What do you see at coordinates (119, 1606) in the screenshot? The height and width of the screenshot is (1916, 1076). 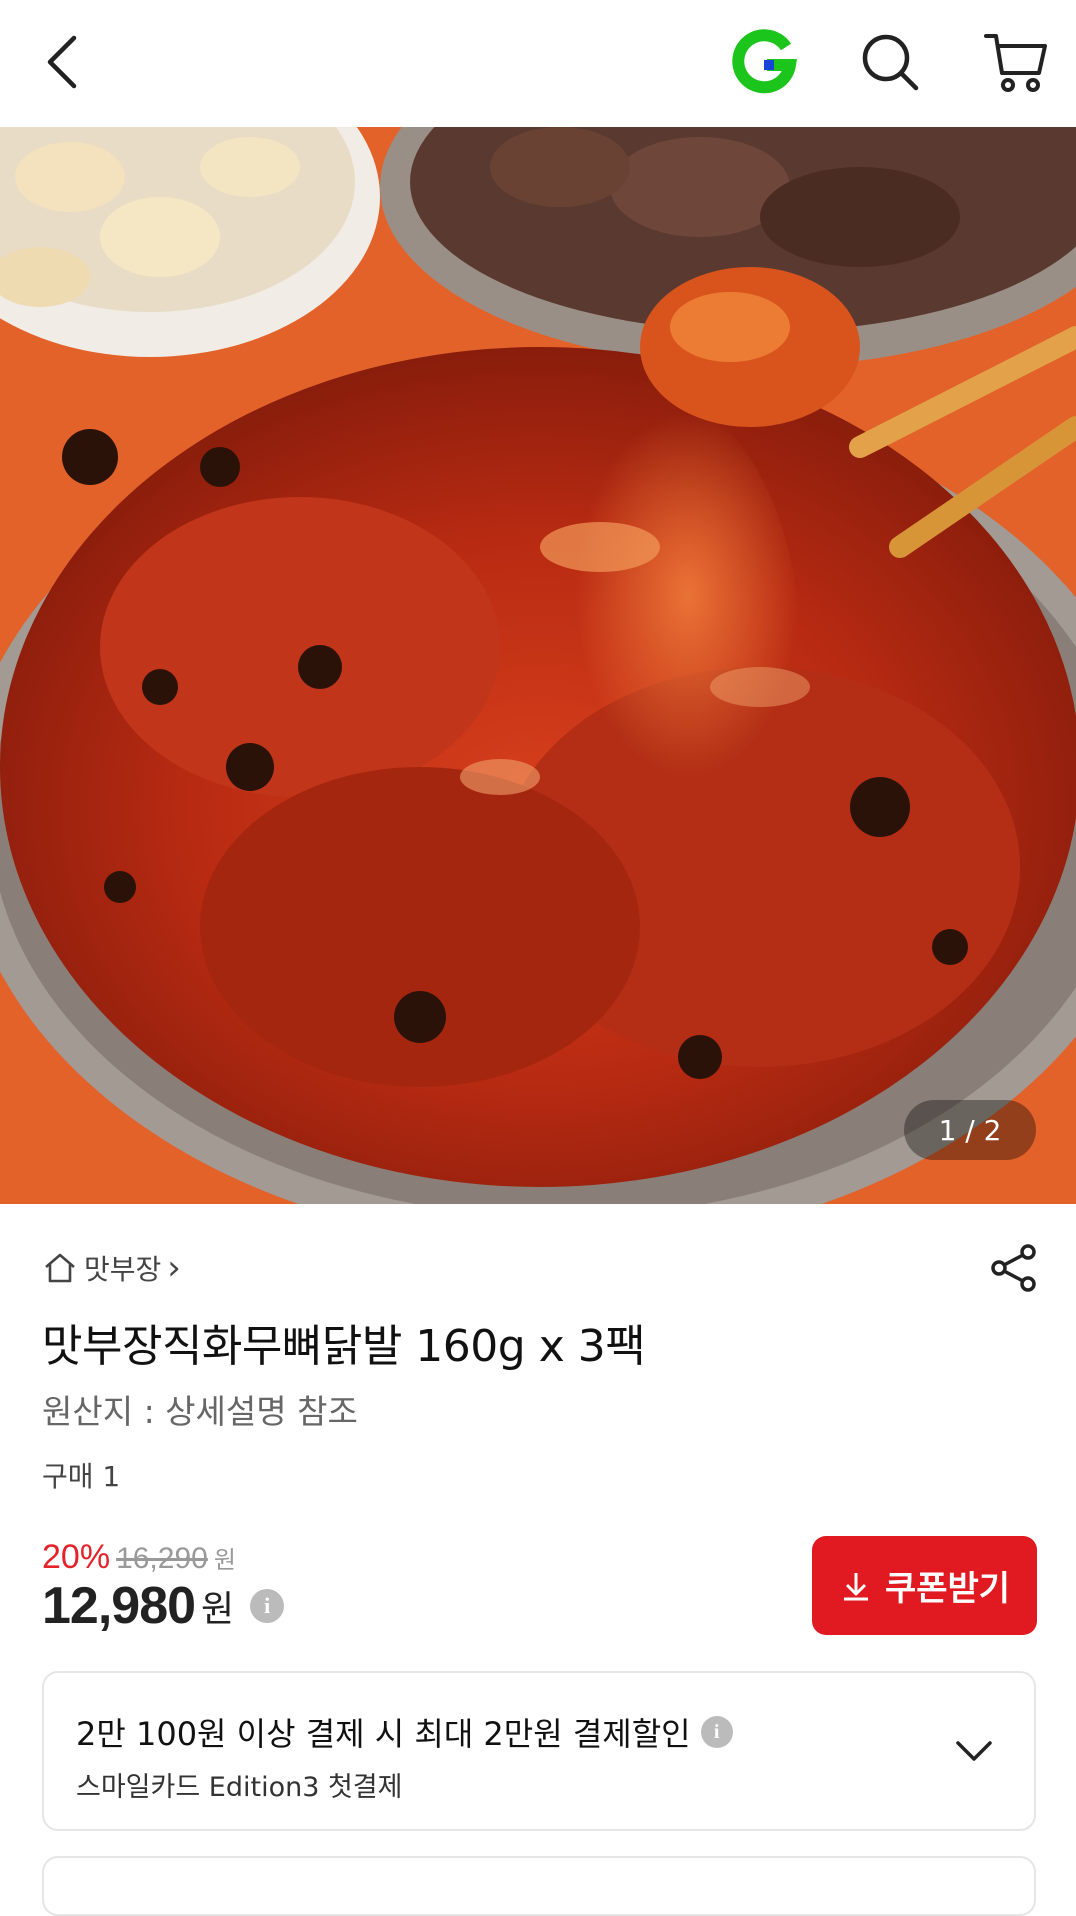 I see `sale-price: 12,980` at bounding box center [119, 1606].